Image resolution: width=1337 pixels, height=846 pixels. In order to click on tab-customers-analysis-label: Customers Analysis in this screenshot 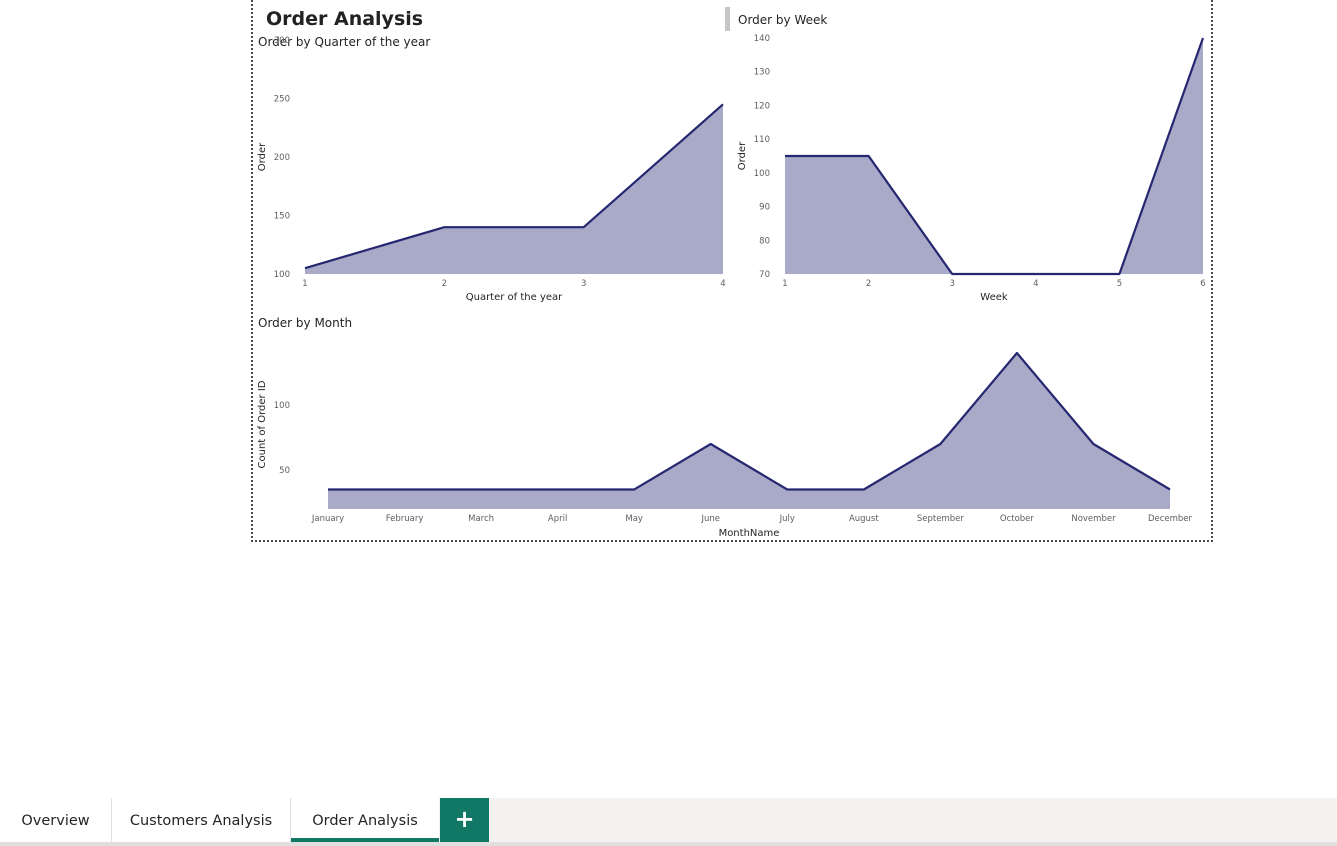, I will do `click(201, 821)`.